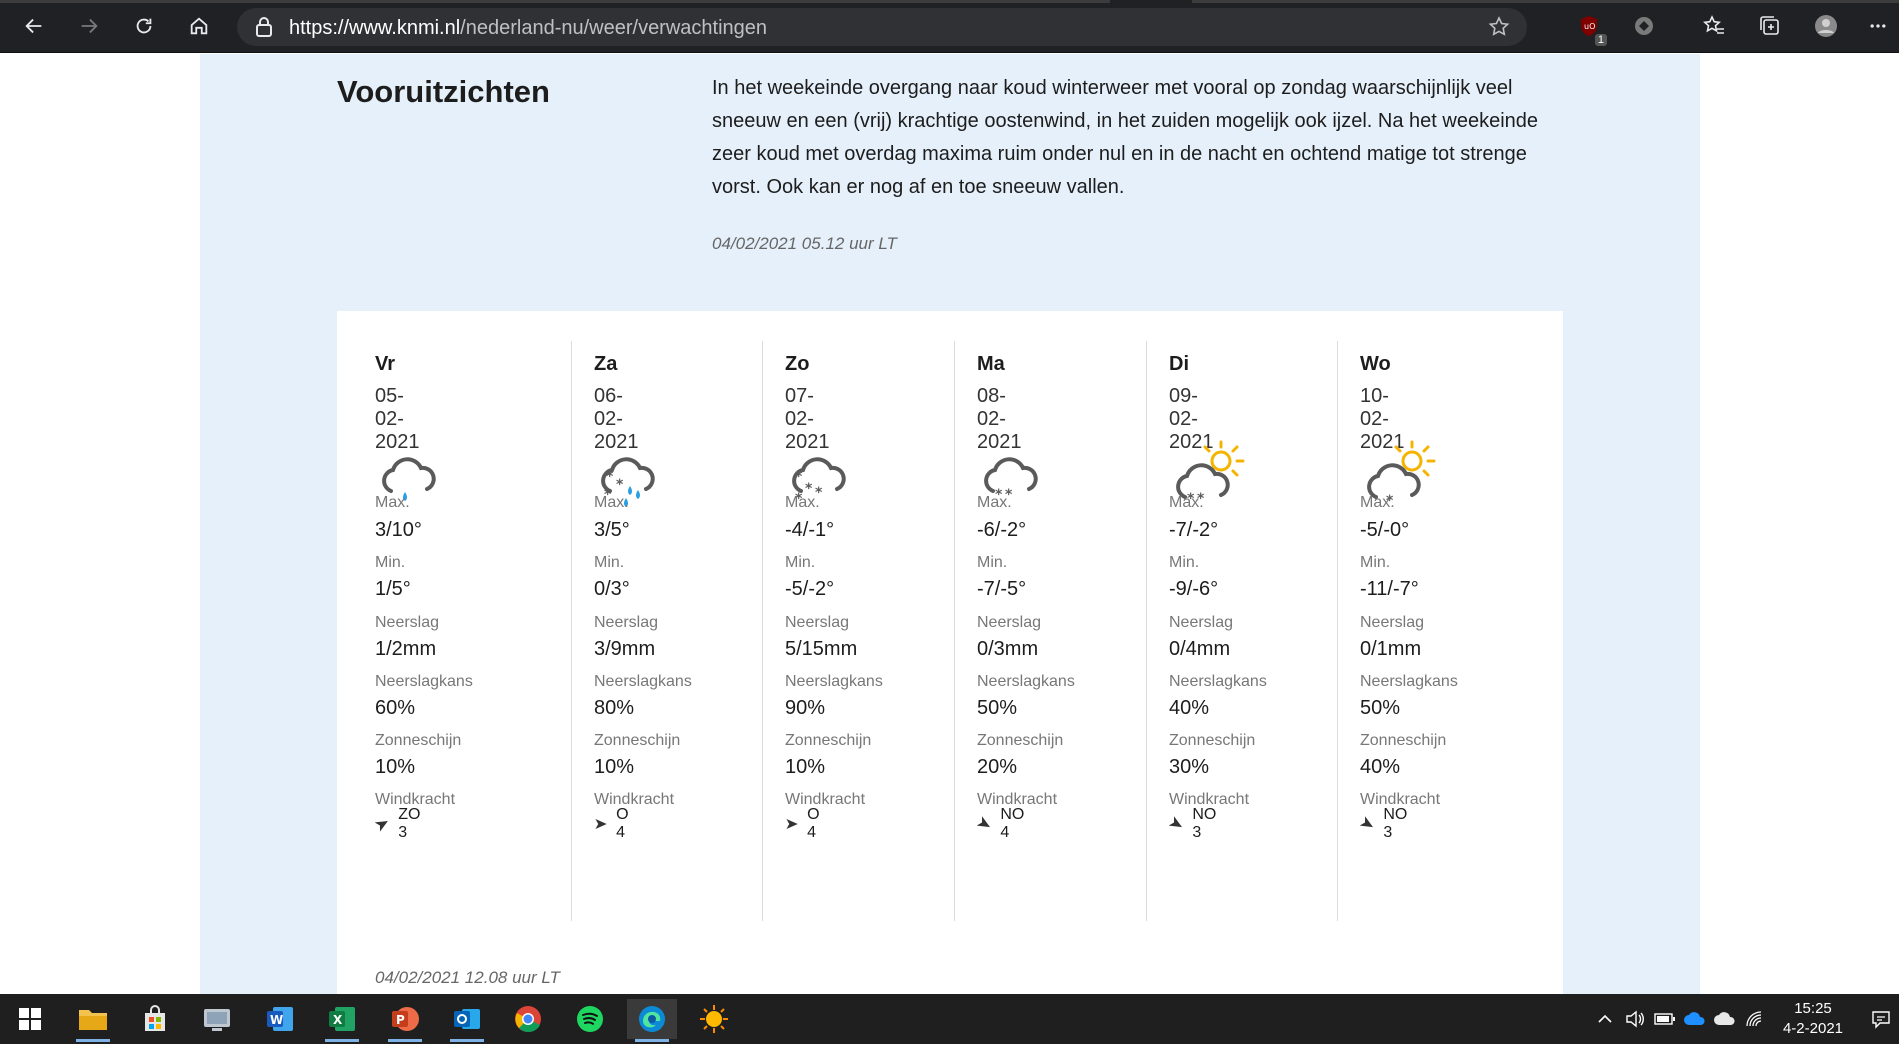  What do you see at coordinates (1665, 1019) in the screenshot?
I see `battery-button` at bounding box center [1665, 1019].